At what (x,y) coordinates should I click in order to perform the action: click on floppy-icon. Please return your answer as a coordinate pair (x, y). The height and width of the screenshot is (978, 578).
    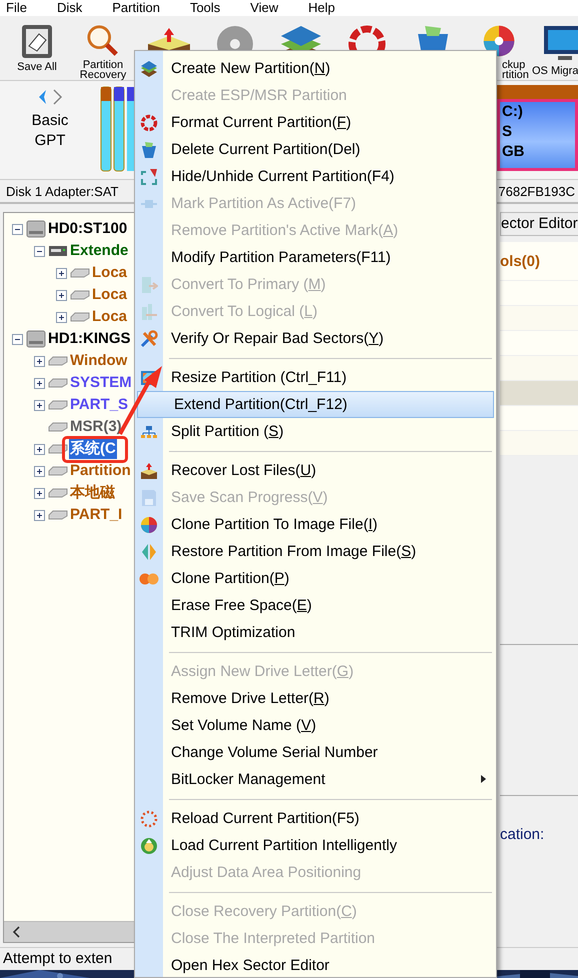
    Looking at the image, I should click on (149, 497).